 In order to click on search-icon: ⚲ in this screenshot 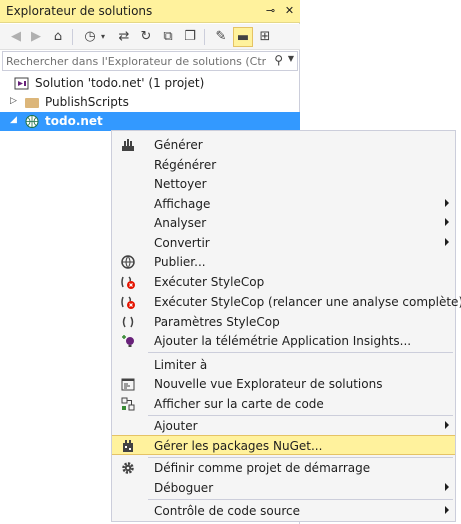, I will do `click(278, 60)`.